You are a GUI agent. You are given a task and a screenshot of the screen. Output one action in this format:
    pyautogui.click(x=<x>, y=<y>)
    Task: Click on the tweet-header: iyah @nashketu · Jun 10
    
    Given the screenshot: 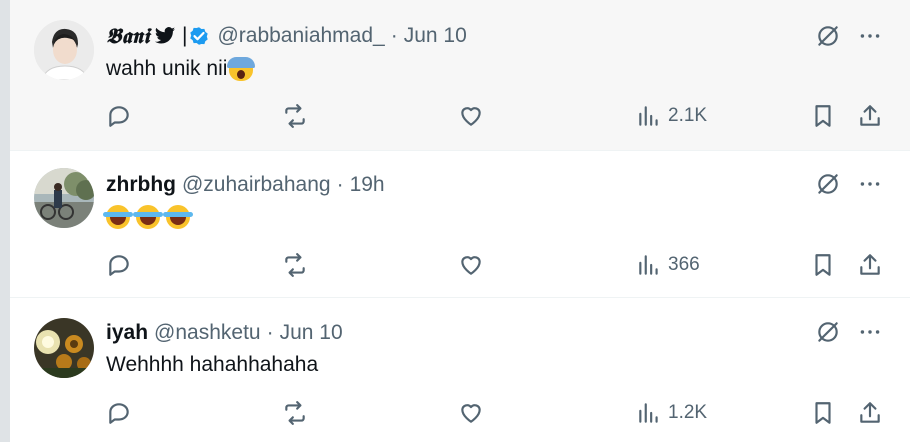 What is the action you would take?
    pyautogui.click(x=224, y=333)
    